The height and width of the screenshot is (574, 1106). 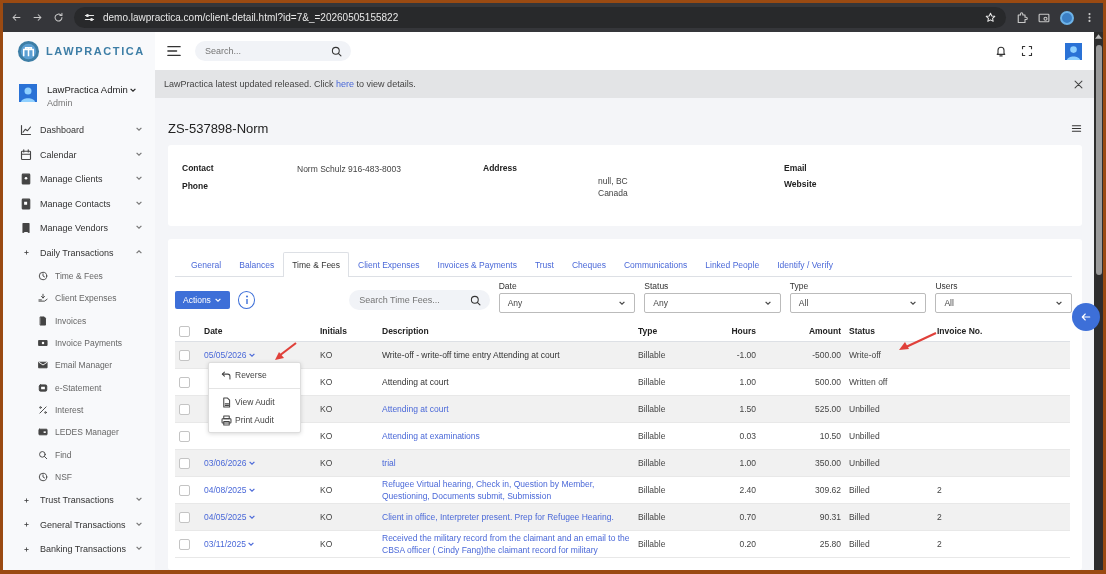 What do you see at coordinates (254, 402) in the screenshot?
I see `menu-item: View Audit` at bounding box center [254, 402].